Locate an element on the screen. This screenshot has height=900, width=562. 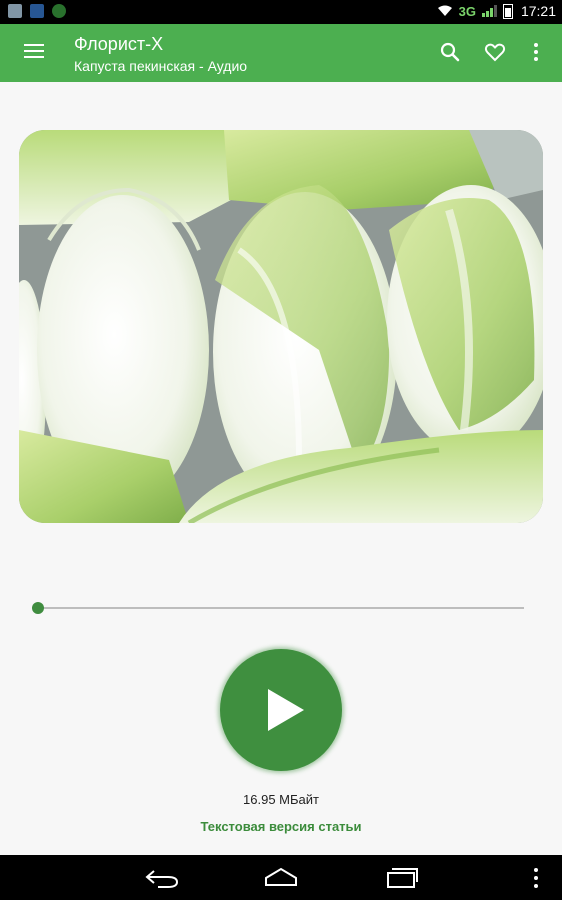
back-icon is located at coordinates (162, 877).